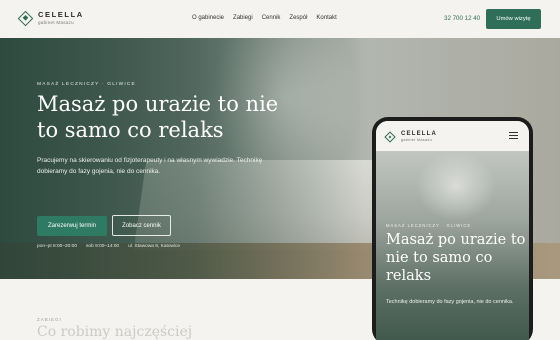 This screenshot has height=340, width=560. Describe the element at coordinates (158, 117) in the screenshot. I see `hero-headline: Masaż po urazie to nie to samo co relaks` at that location.